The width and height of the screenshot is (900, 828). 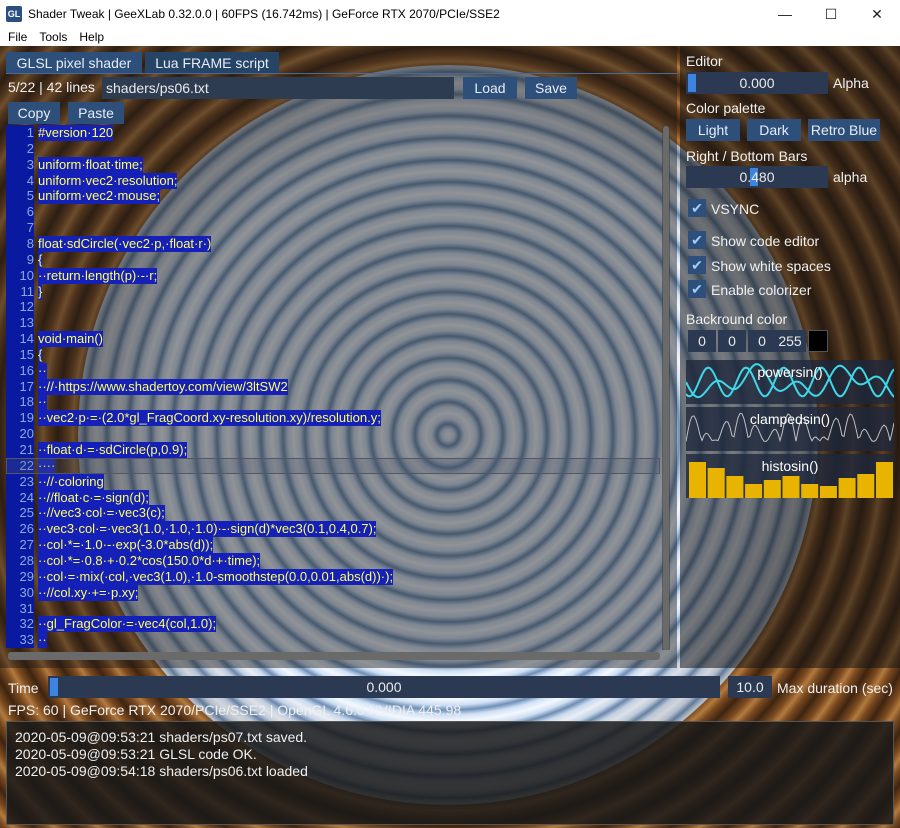 I want to click on bg-red-input: 0, so click(x=702, y=341).